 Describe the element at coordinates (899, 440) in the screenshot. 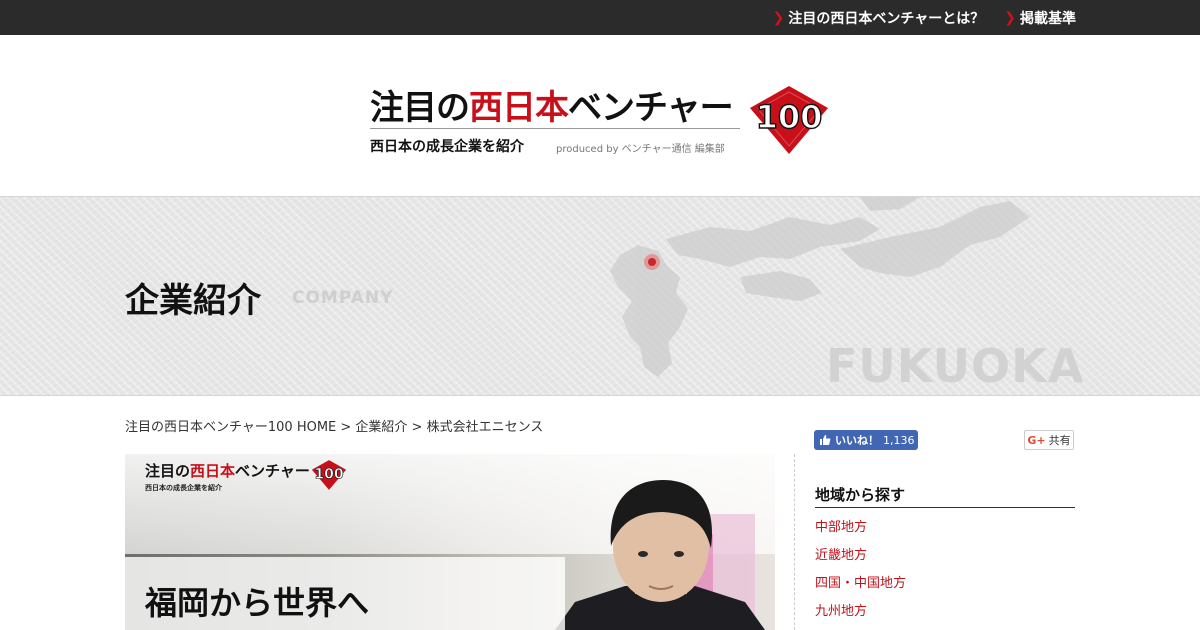

I see `like-count: 1,136` at that location.